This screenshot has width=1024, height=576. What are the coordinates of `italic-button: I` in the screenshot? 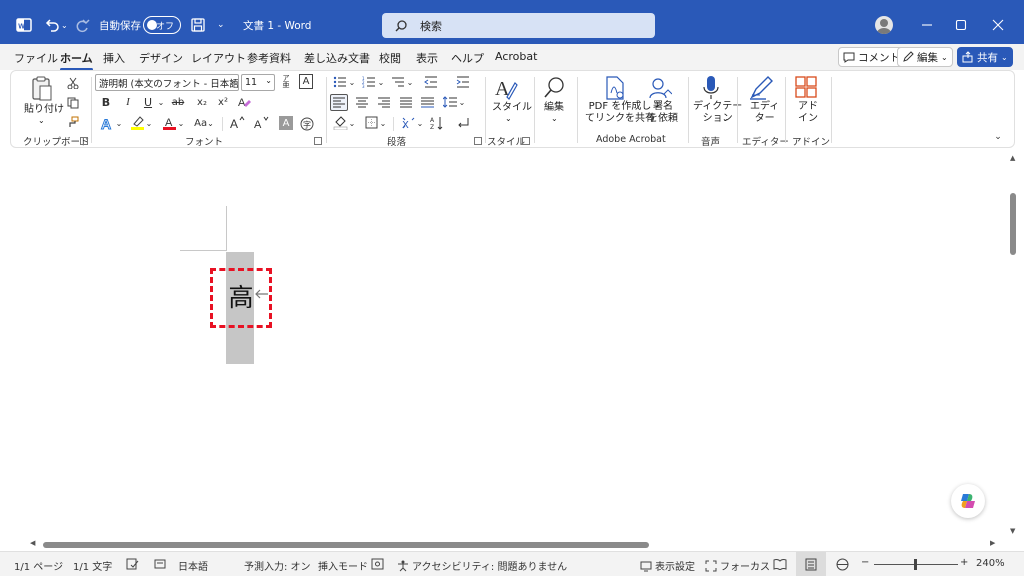 It's located at (128, 102).